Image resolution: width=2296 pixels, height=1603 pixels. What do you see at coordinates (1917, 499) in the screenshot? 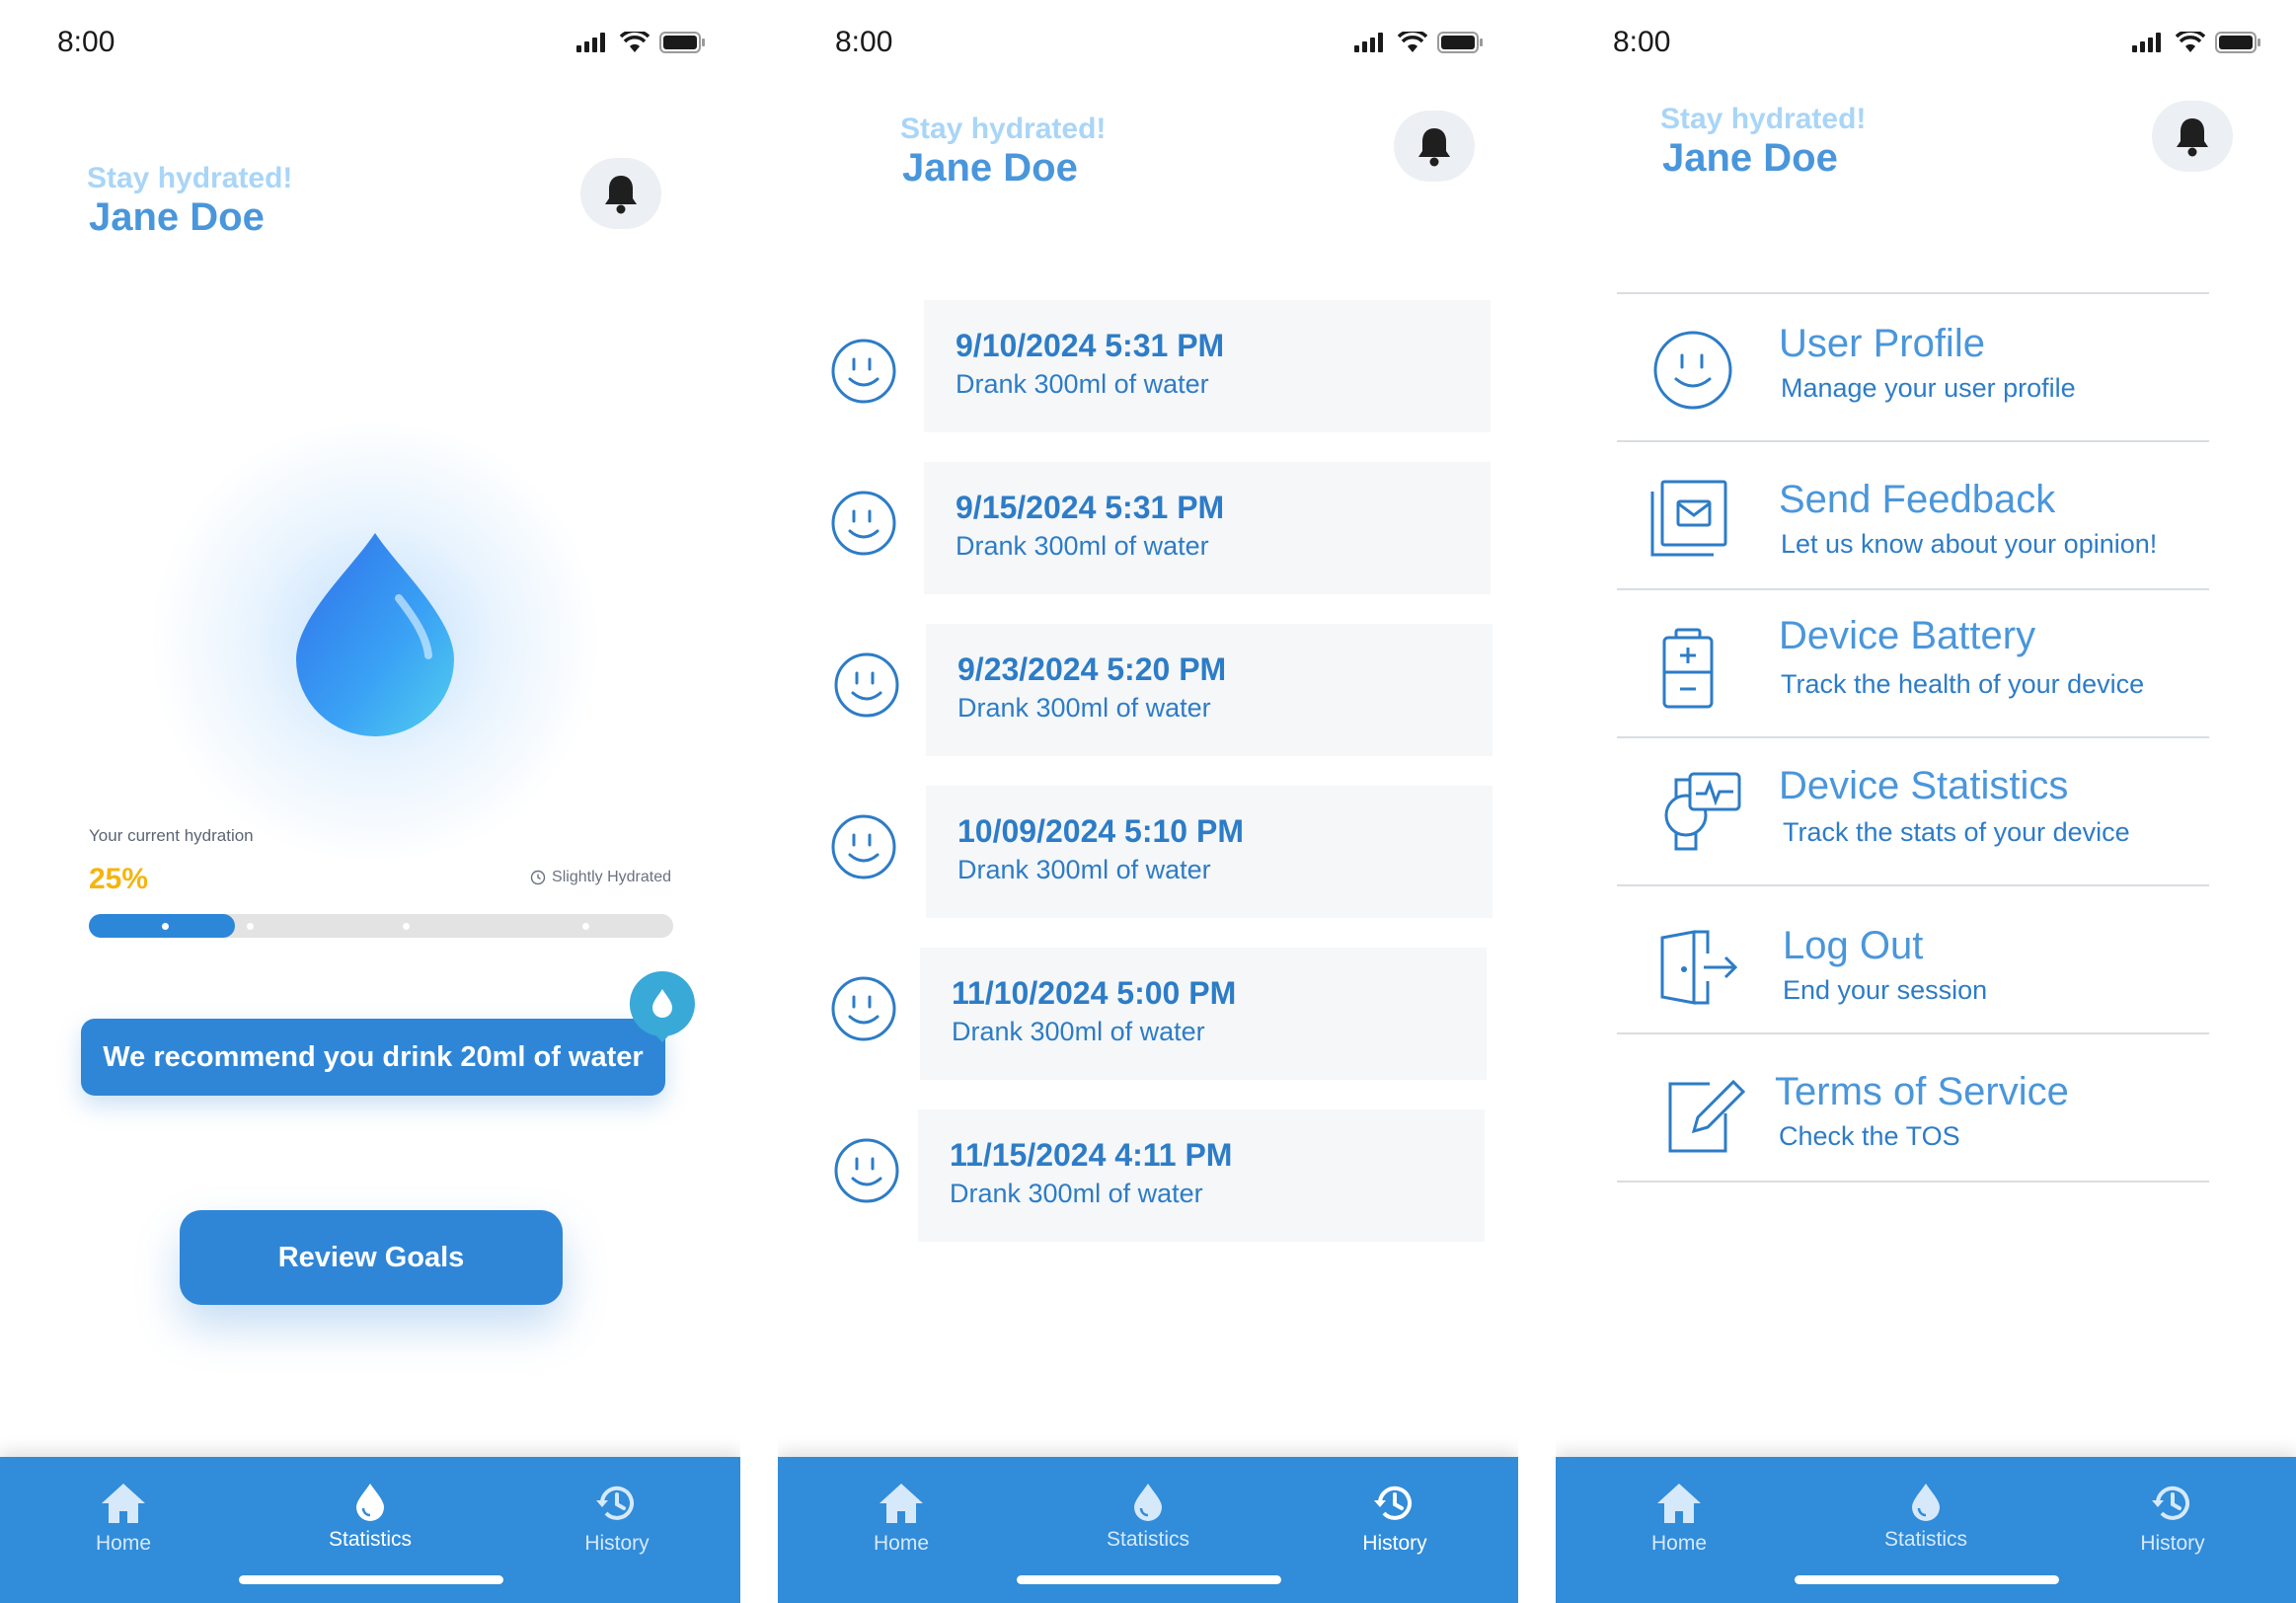
I see `menu-item-title: Send Feedback` at bounding box center [1917, 499].